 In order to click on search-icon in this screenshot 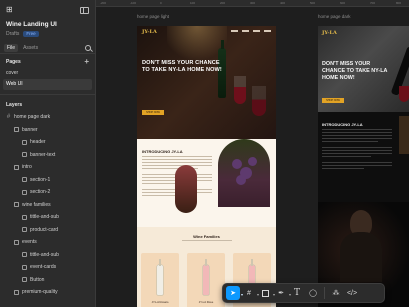, I will do `click(88, 47)`.